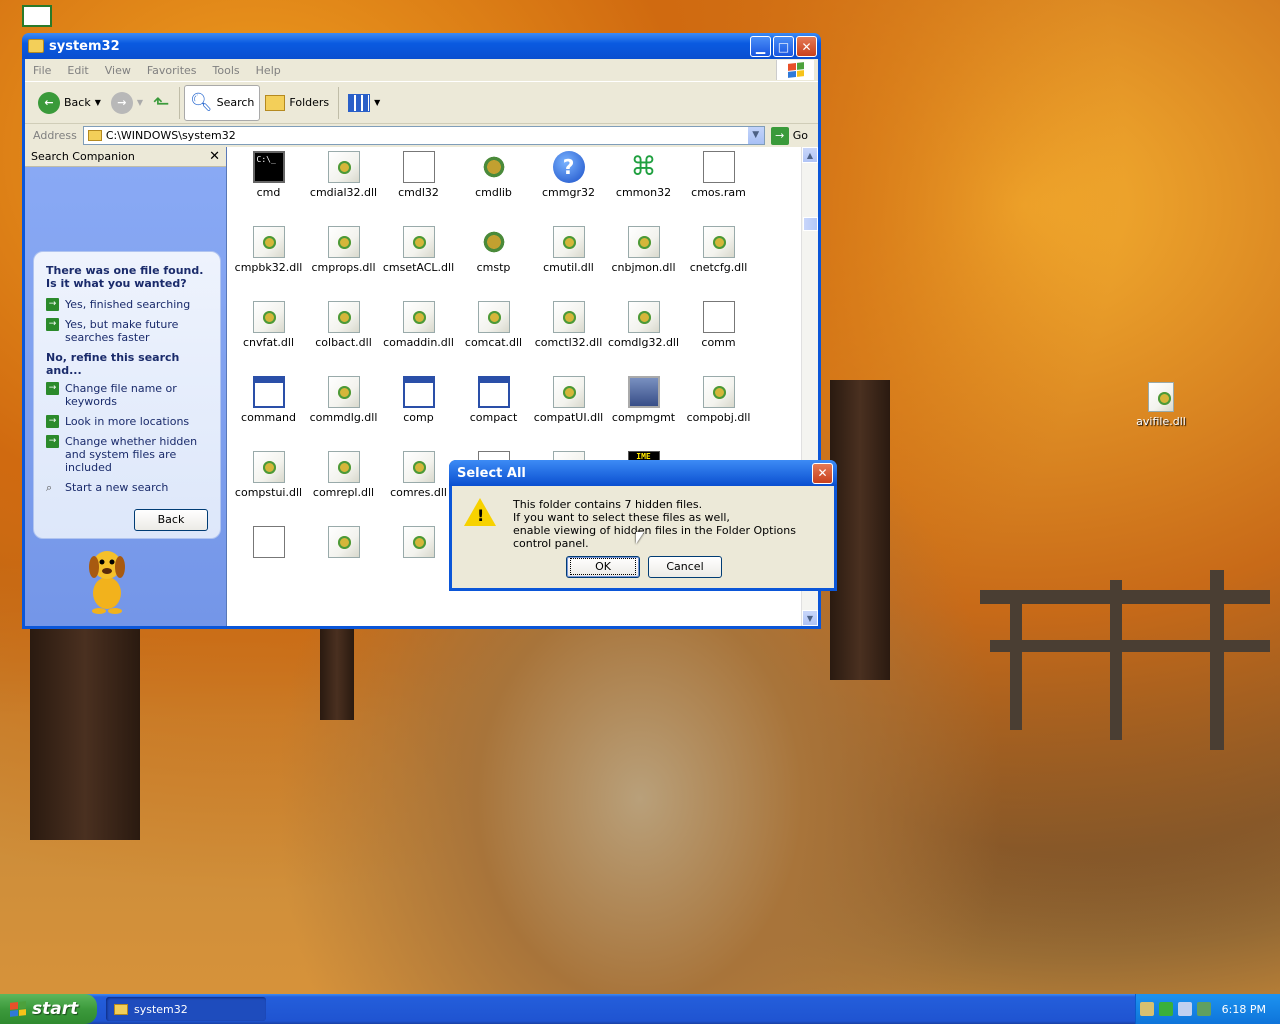 This screenshot has height=1024, width=1280. Describe the element at coordinates (84, 46) in the screenshot. I see `window-title: system32` at that location.